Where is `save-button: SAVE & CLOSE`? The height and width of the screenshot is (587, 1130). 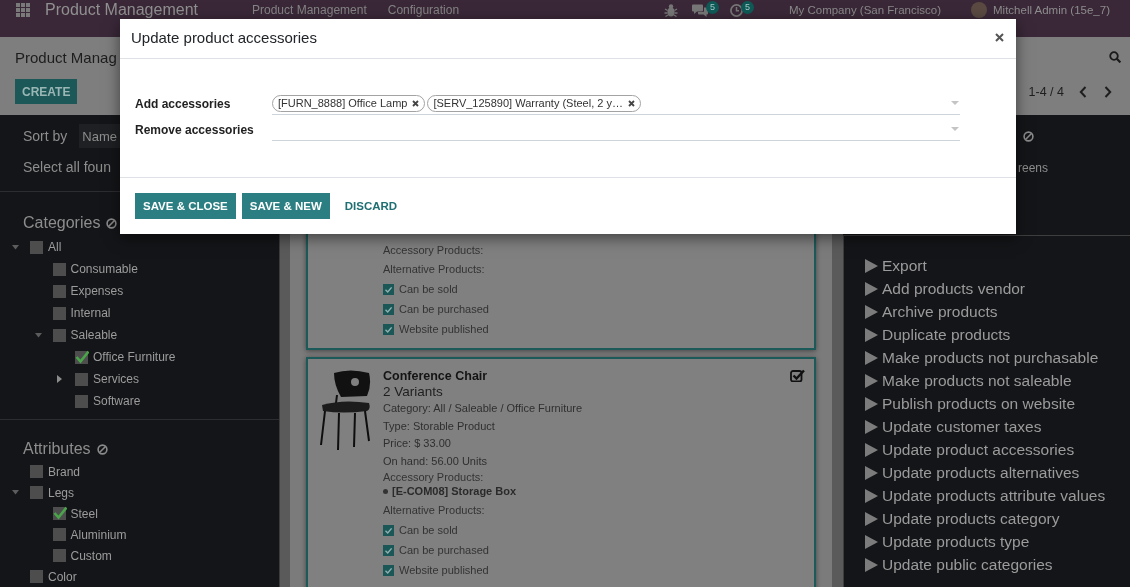
save-button: SAVE & CLOSE is located at coordinates (185, 206).